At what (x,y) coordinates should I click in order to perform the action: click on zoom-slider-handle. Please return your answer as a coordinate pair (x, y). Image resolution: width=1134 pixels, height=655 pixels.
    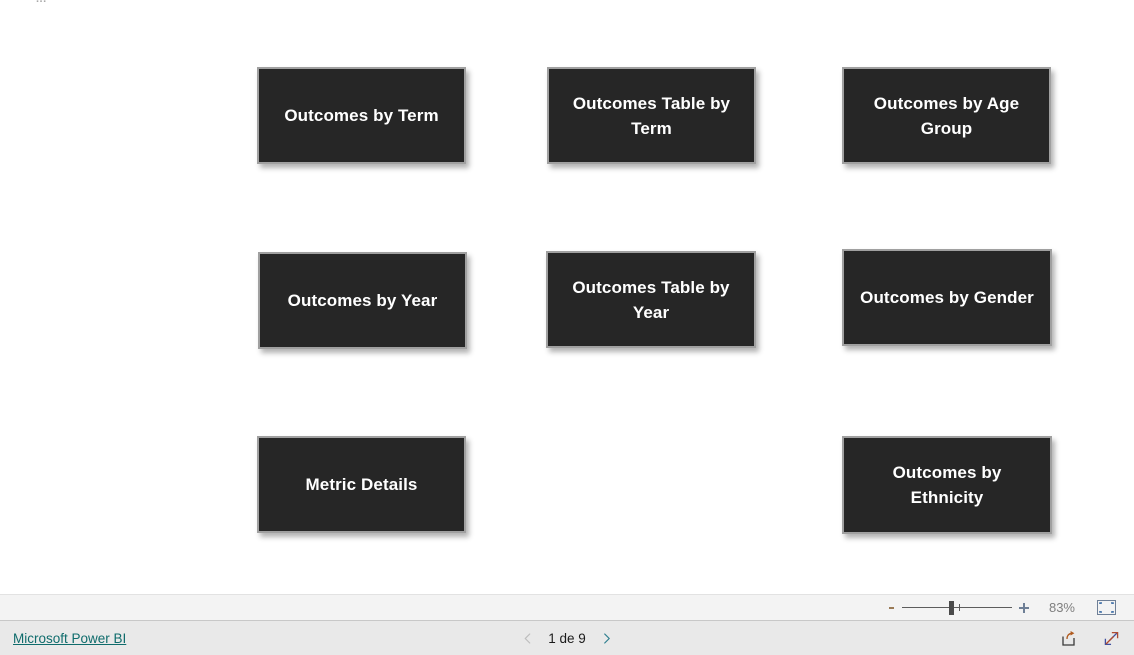
    Looking at the image, I should click on (951, 607).